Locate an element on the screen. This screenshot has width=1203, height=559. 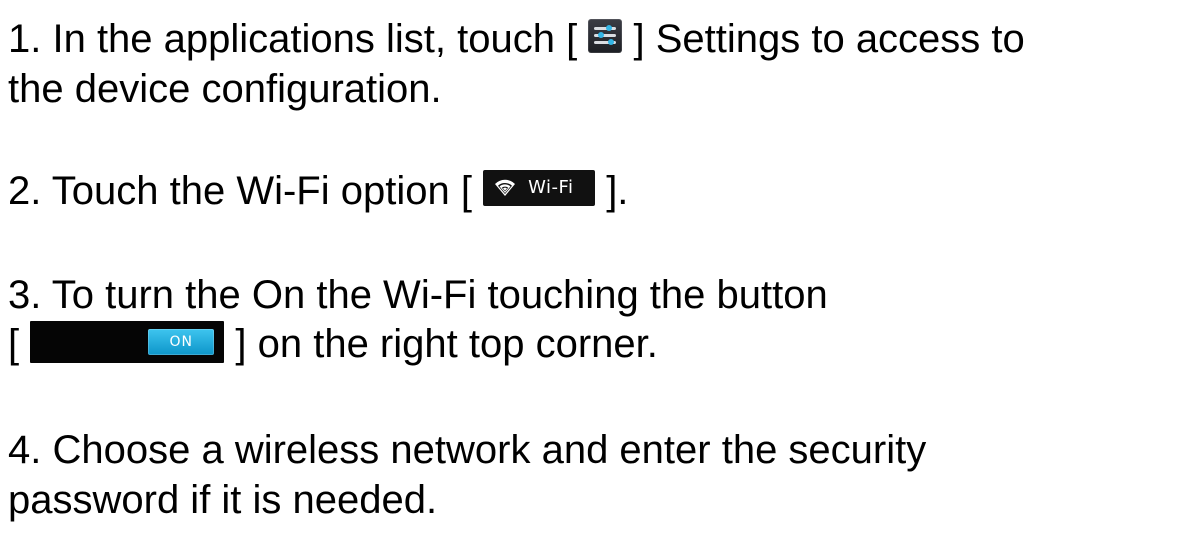
settings-icon is located at coordinates (605, 36).